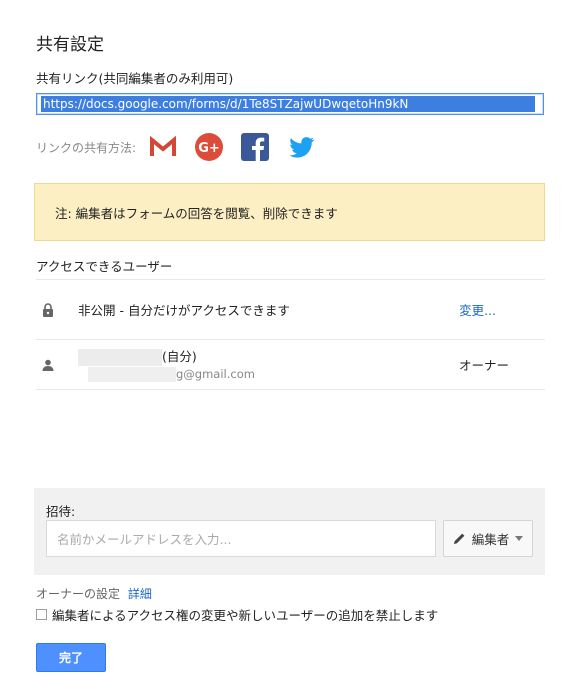 The width and height of the screenshot is (587, 700). I want to click on restrict-editors-option: 編集者によるアクセス権の変更や新しいユーザーの追加を禁止します, so click(237, 614).